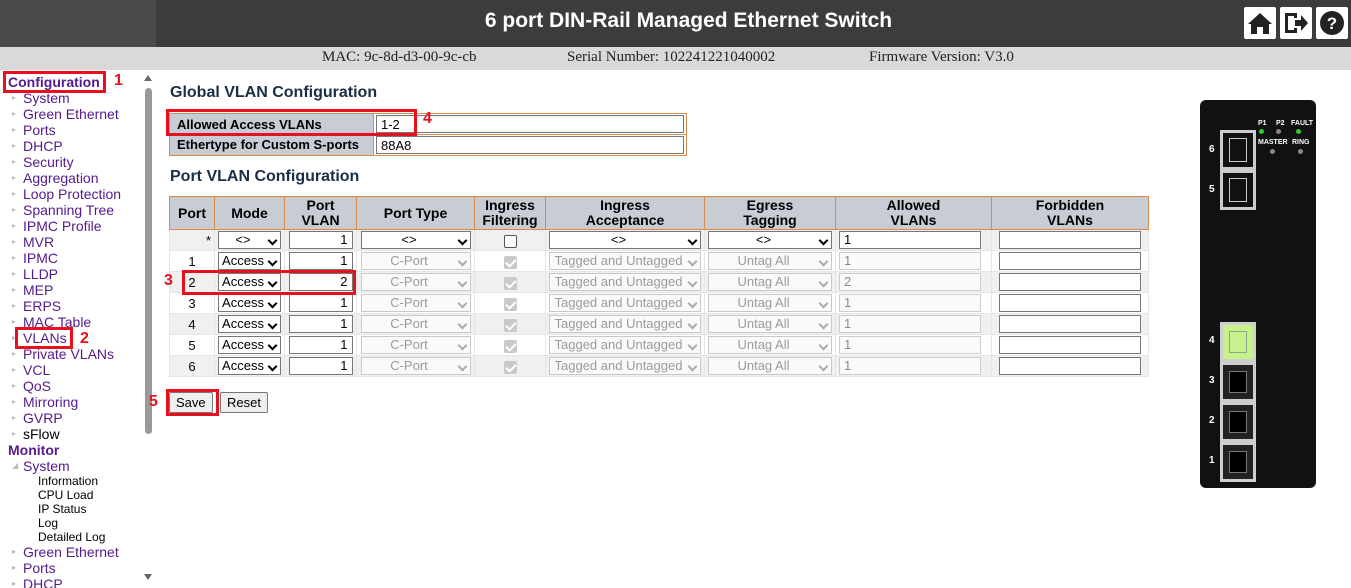 The height and width of the screenshot is (588, 1351). What do you see at coordinates (249, 240) in the screenshot?
I see `mode-select: <>` at bounding box center [249, 240].